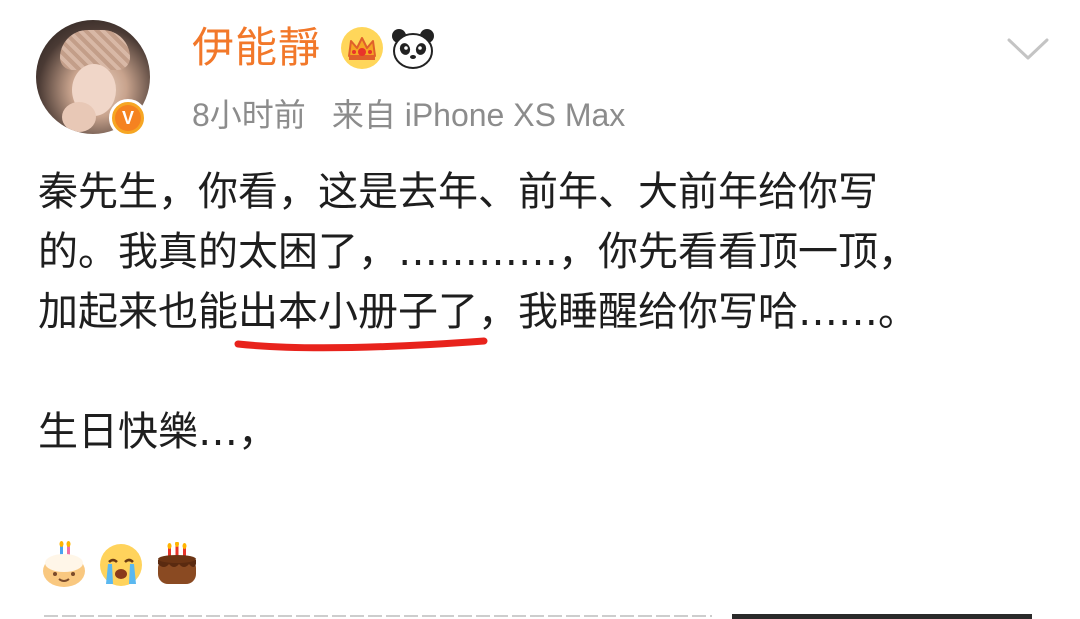 The image size is (1080, 619). I want to click on verified-badge: V, so click(128, 118).